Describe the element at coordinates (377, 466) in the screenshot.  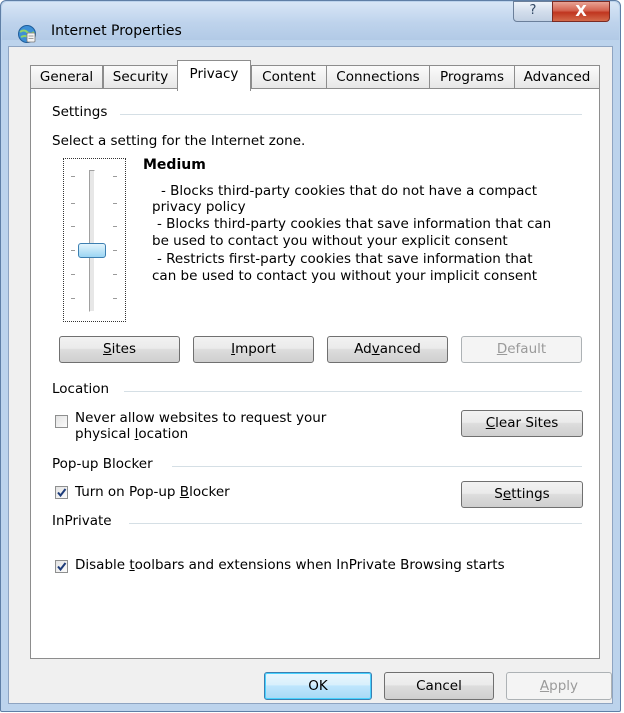
I see `popup-blocker-group-divider` at that location.